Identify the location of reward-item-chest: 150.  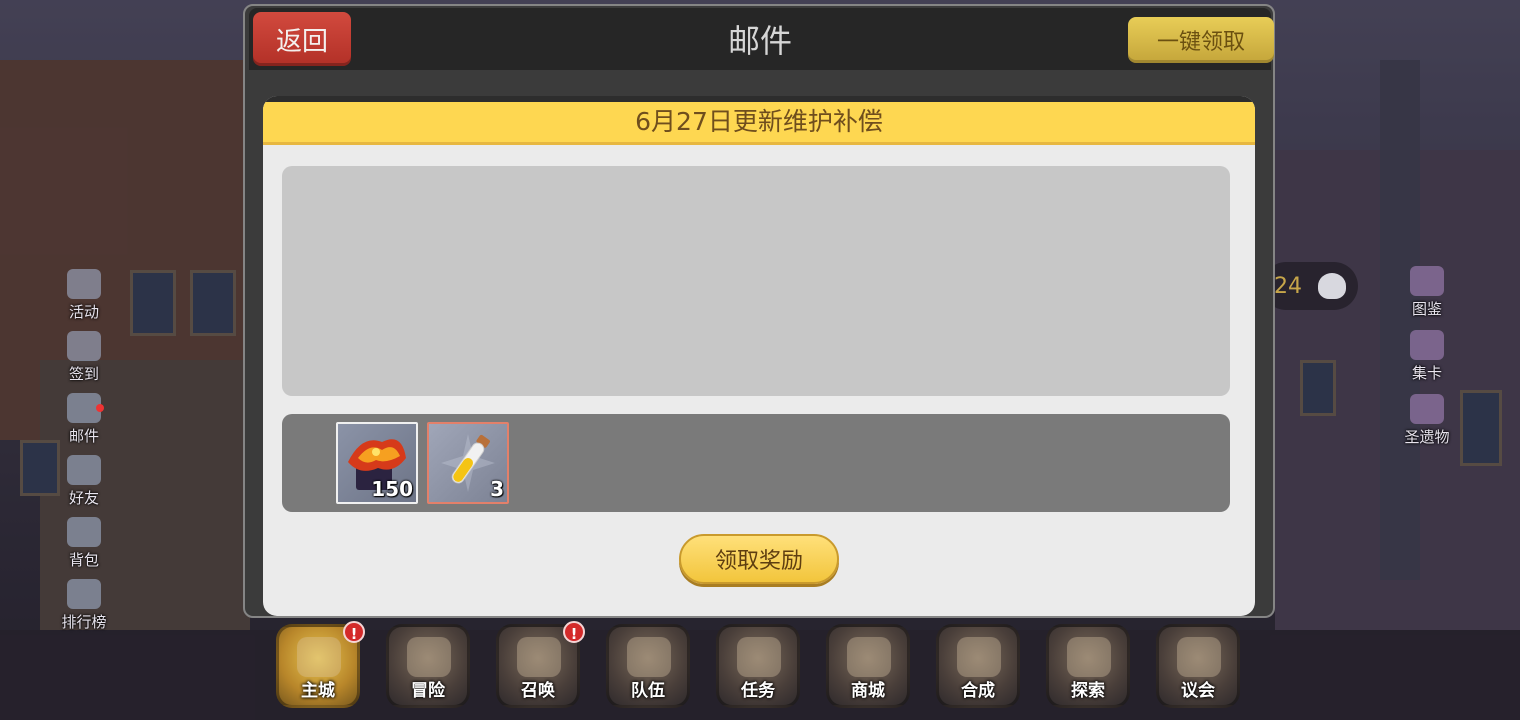
(377, 463).